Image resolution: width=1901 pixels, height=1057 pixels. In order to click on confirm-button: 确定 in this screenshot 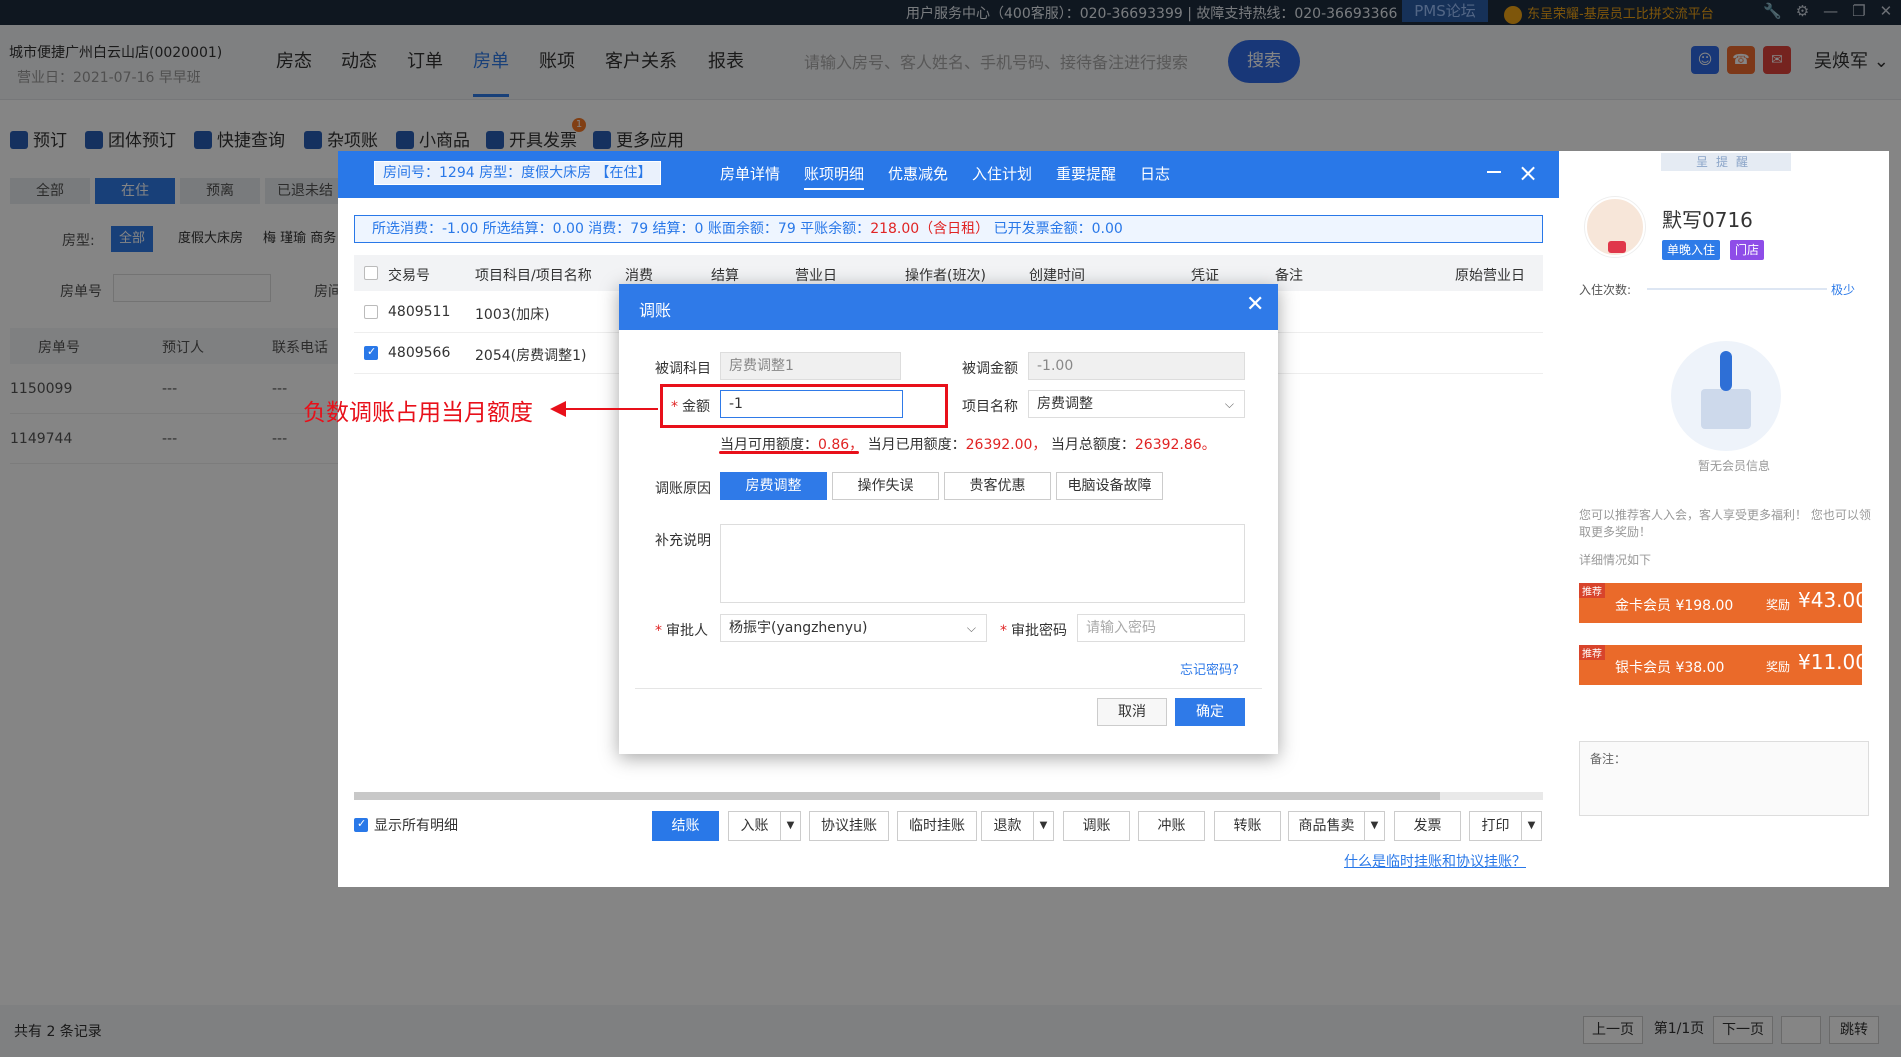, I will do `click(1210, 712)`.